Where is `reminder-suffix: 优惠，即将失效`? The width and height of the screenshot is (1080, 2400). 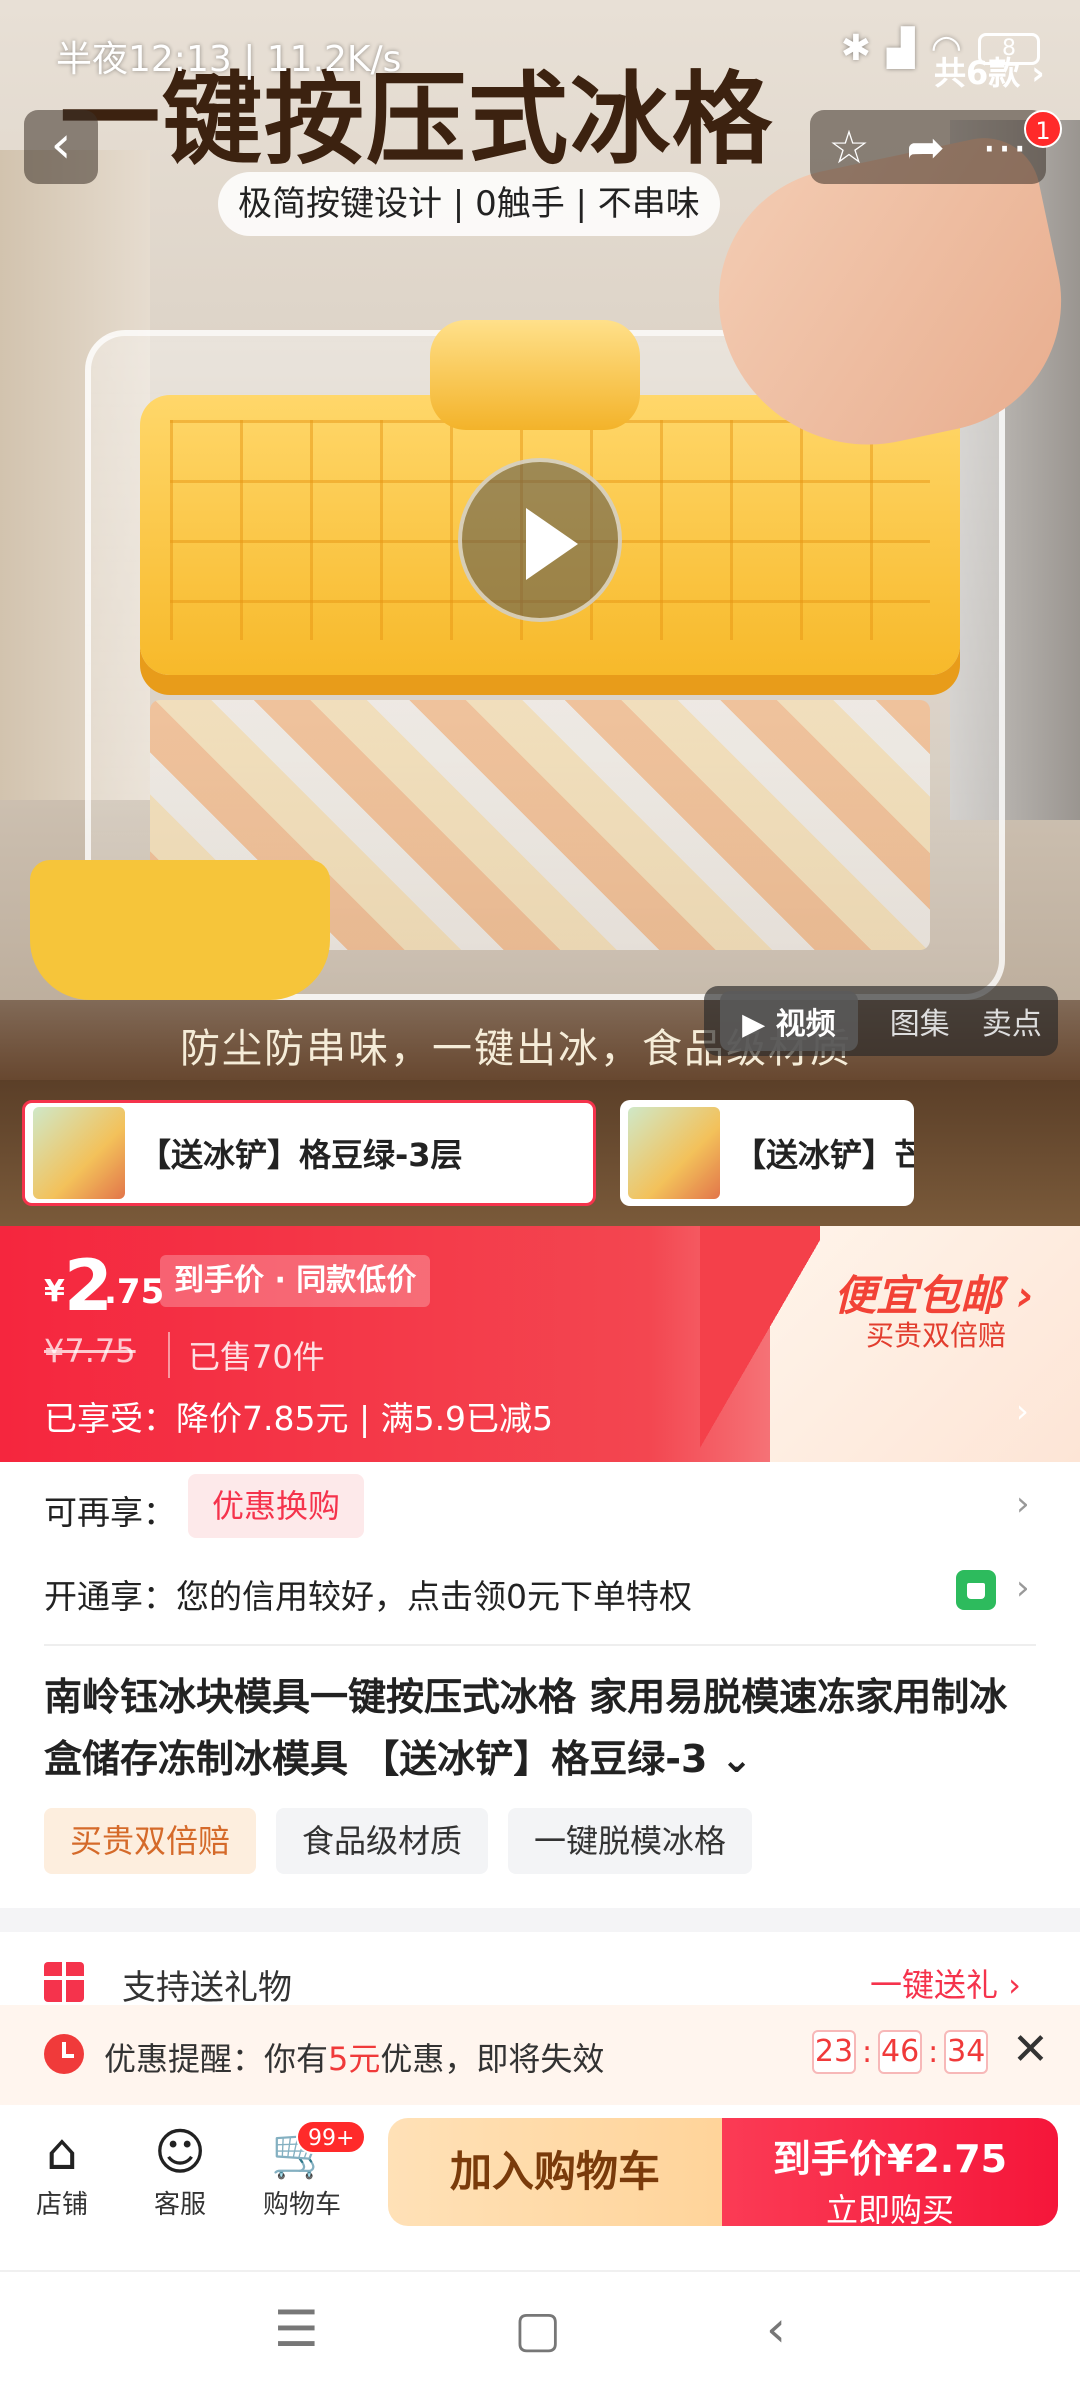
reminder-suffix: 优惠，即将失效 is located at coordinates (492, 2059).